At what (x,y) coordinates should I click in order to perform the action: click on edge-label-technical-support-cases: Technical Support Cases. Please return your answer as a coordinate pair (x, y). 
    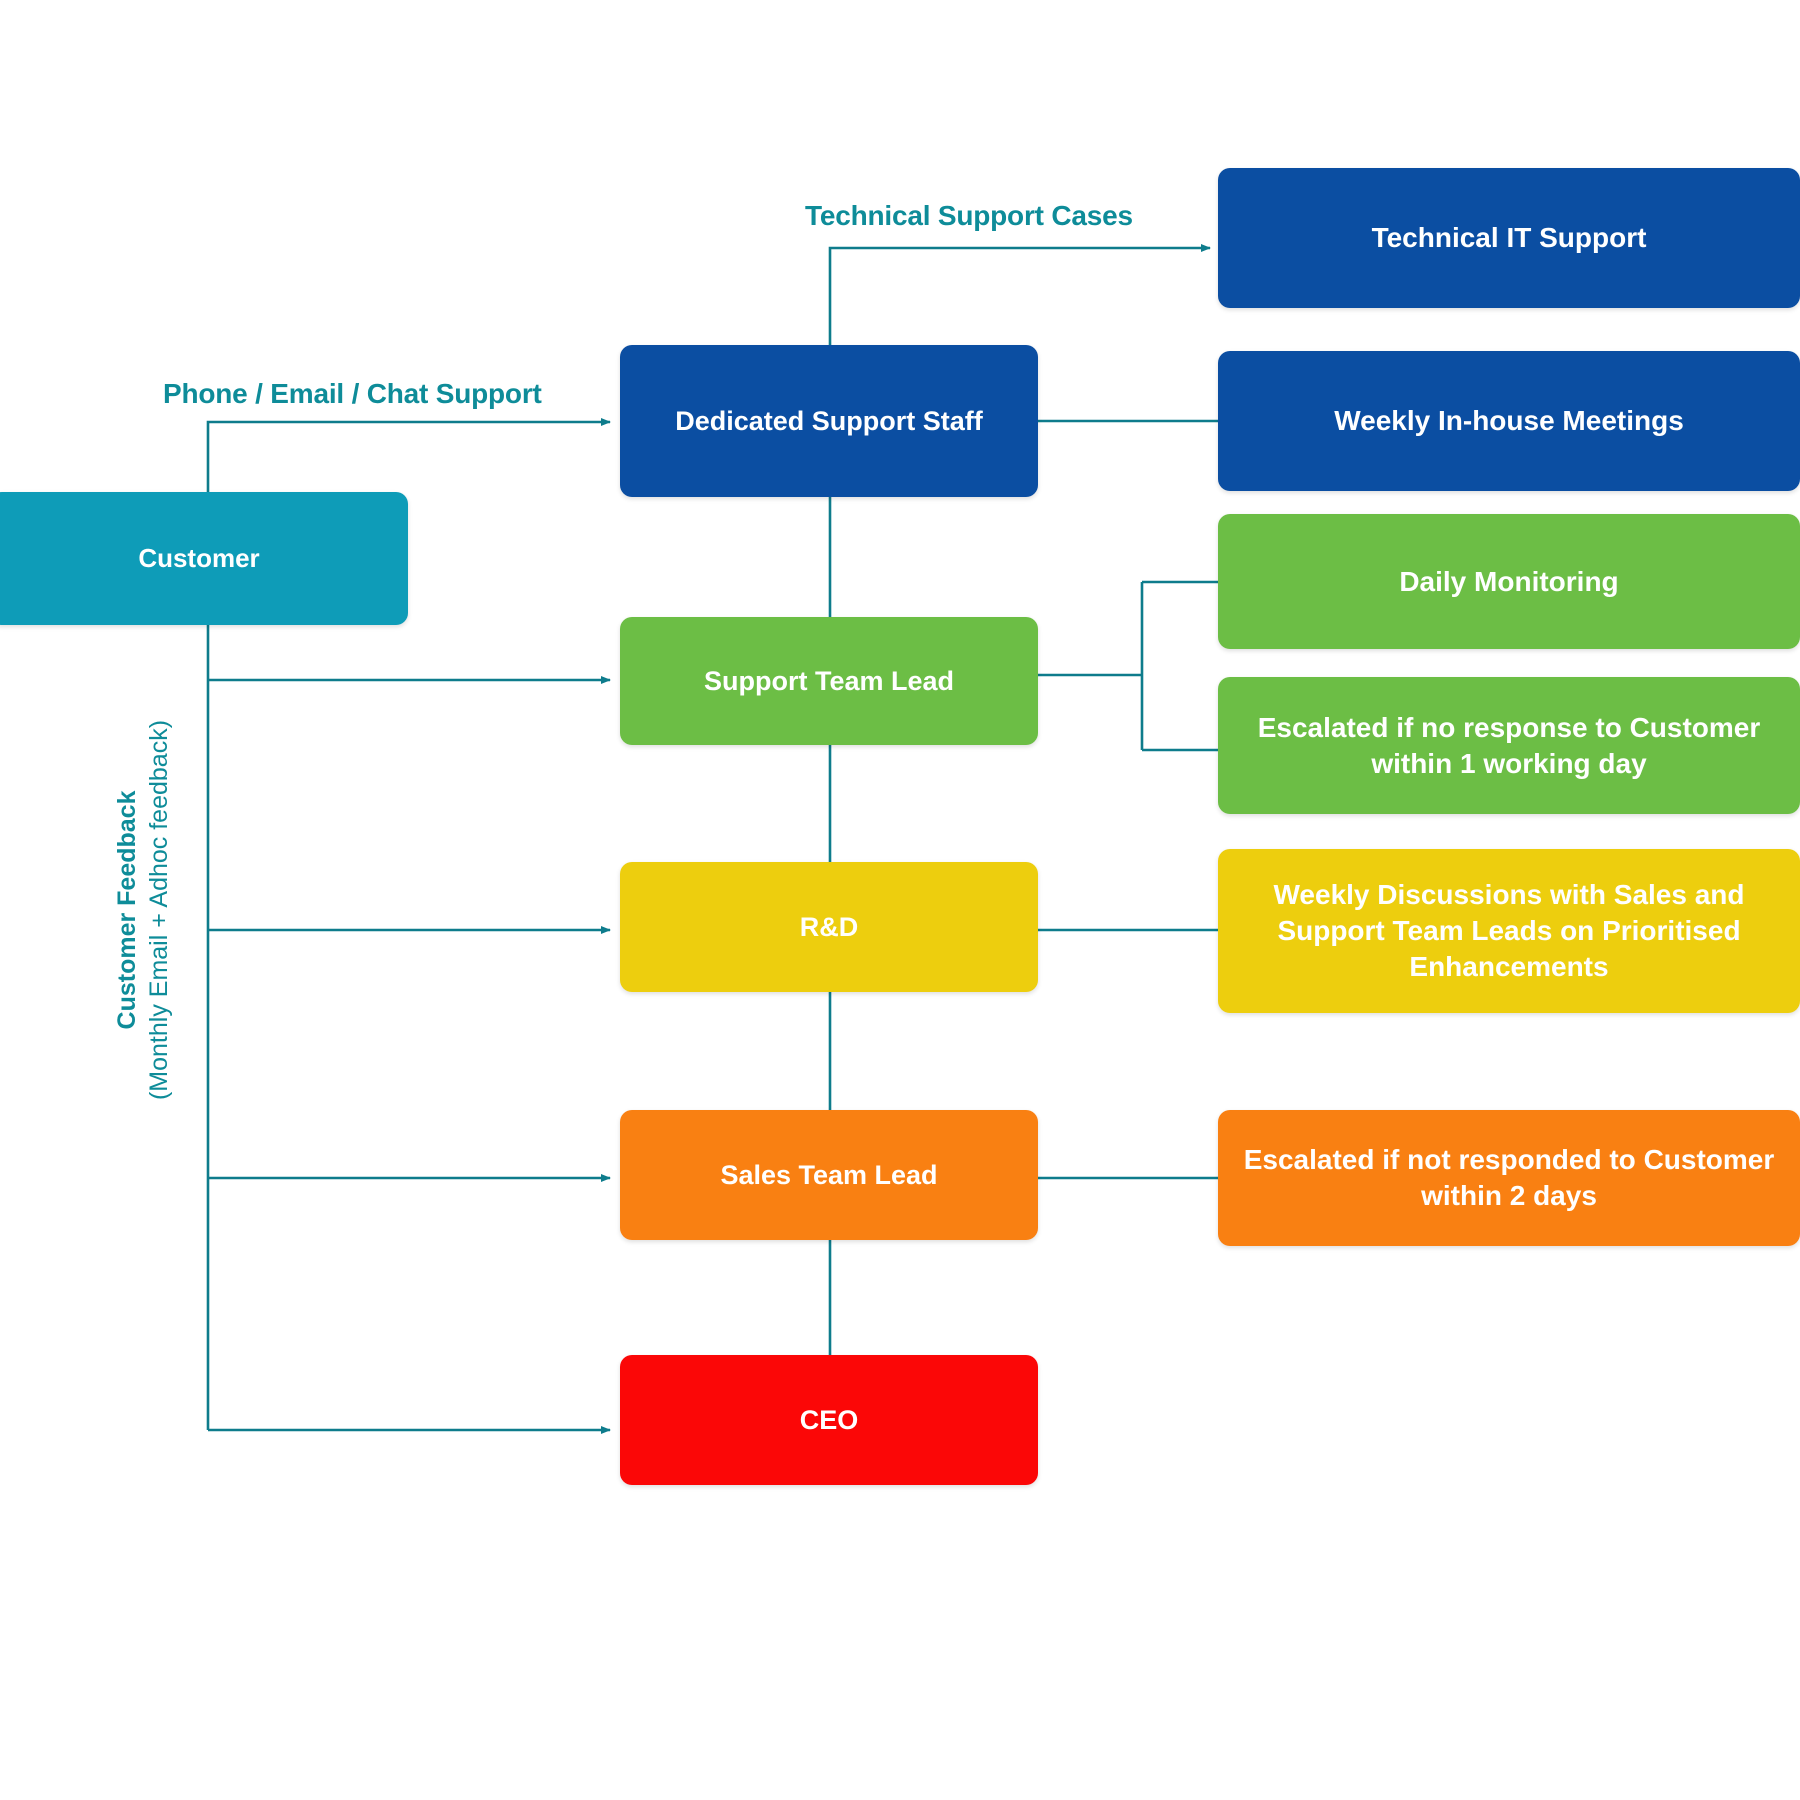
    Looking at the image, I should click on (969, 215).